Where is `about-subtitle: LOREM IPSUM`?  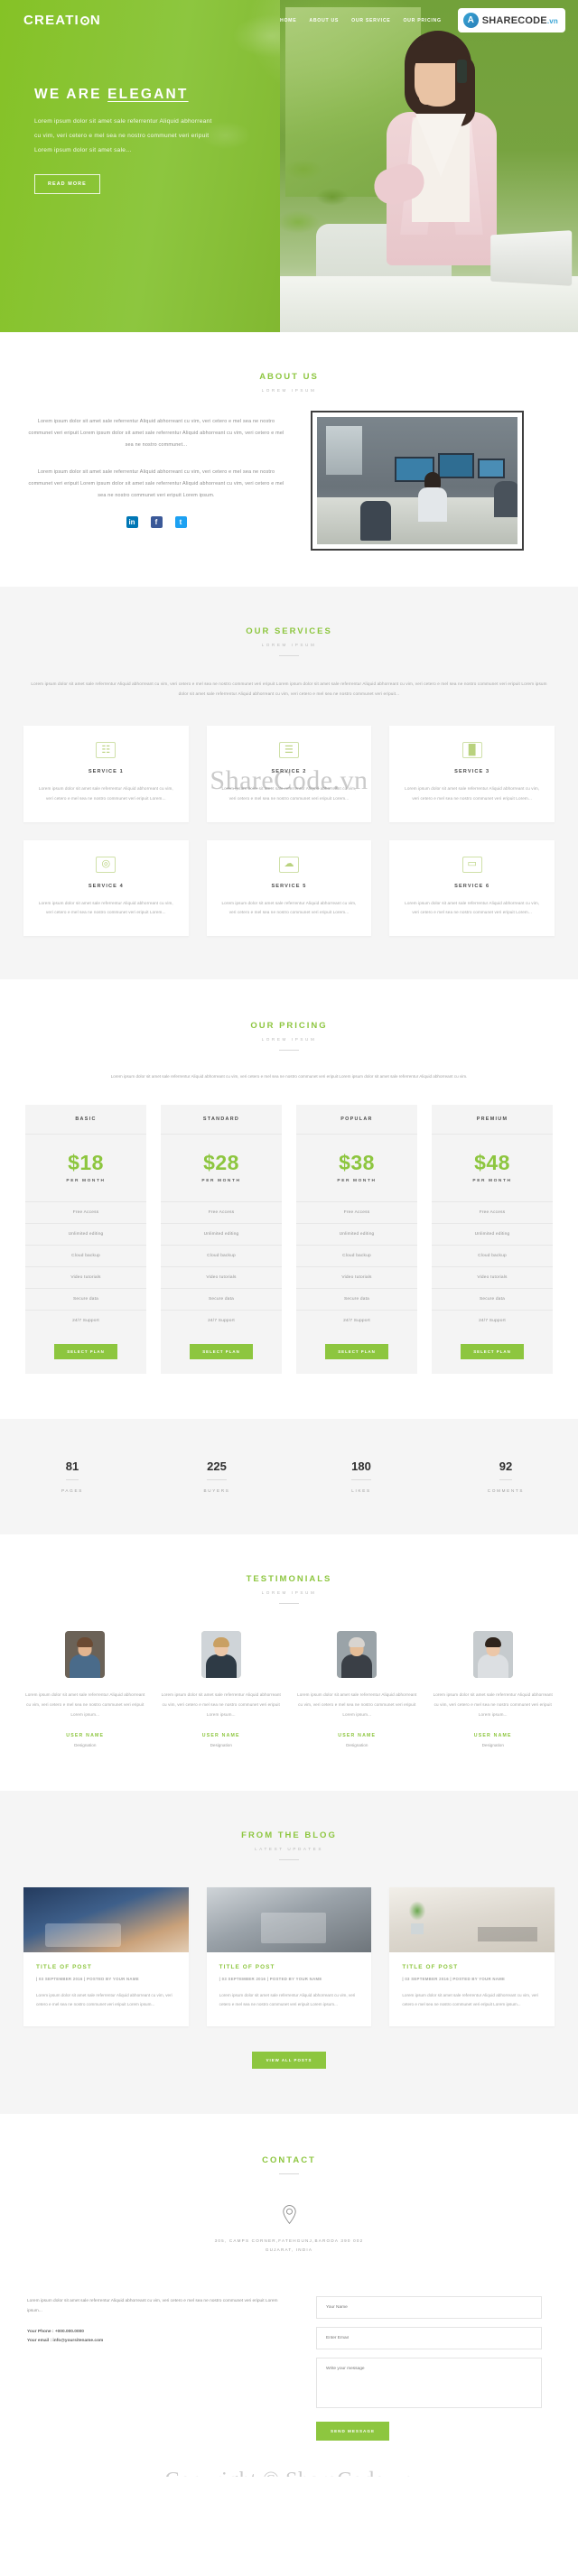
about-subtitle: LOREM IPSUM is located at coordinates (289, 390).